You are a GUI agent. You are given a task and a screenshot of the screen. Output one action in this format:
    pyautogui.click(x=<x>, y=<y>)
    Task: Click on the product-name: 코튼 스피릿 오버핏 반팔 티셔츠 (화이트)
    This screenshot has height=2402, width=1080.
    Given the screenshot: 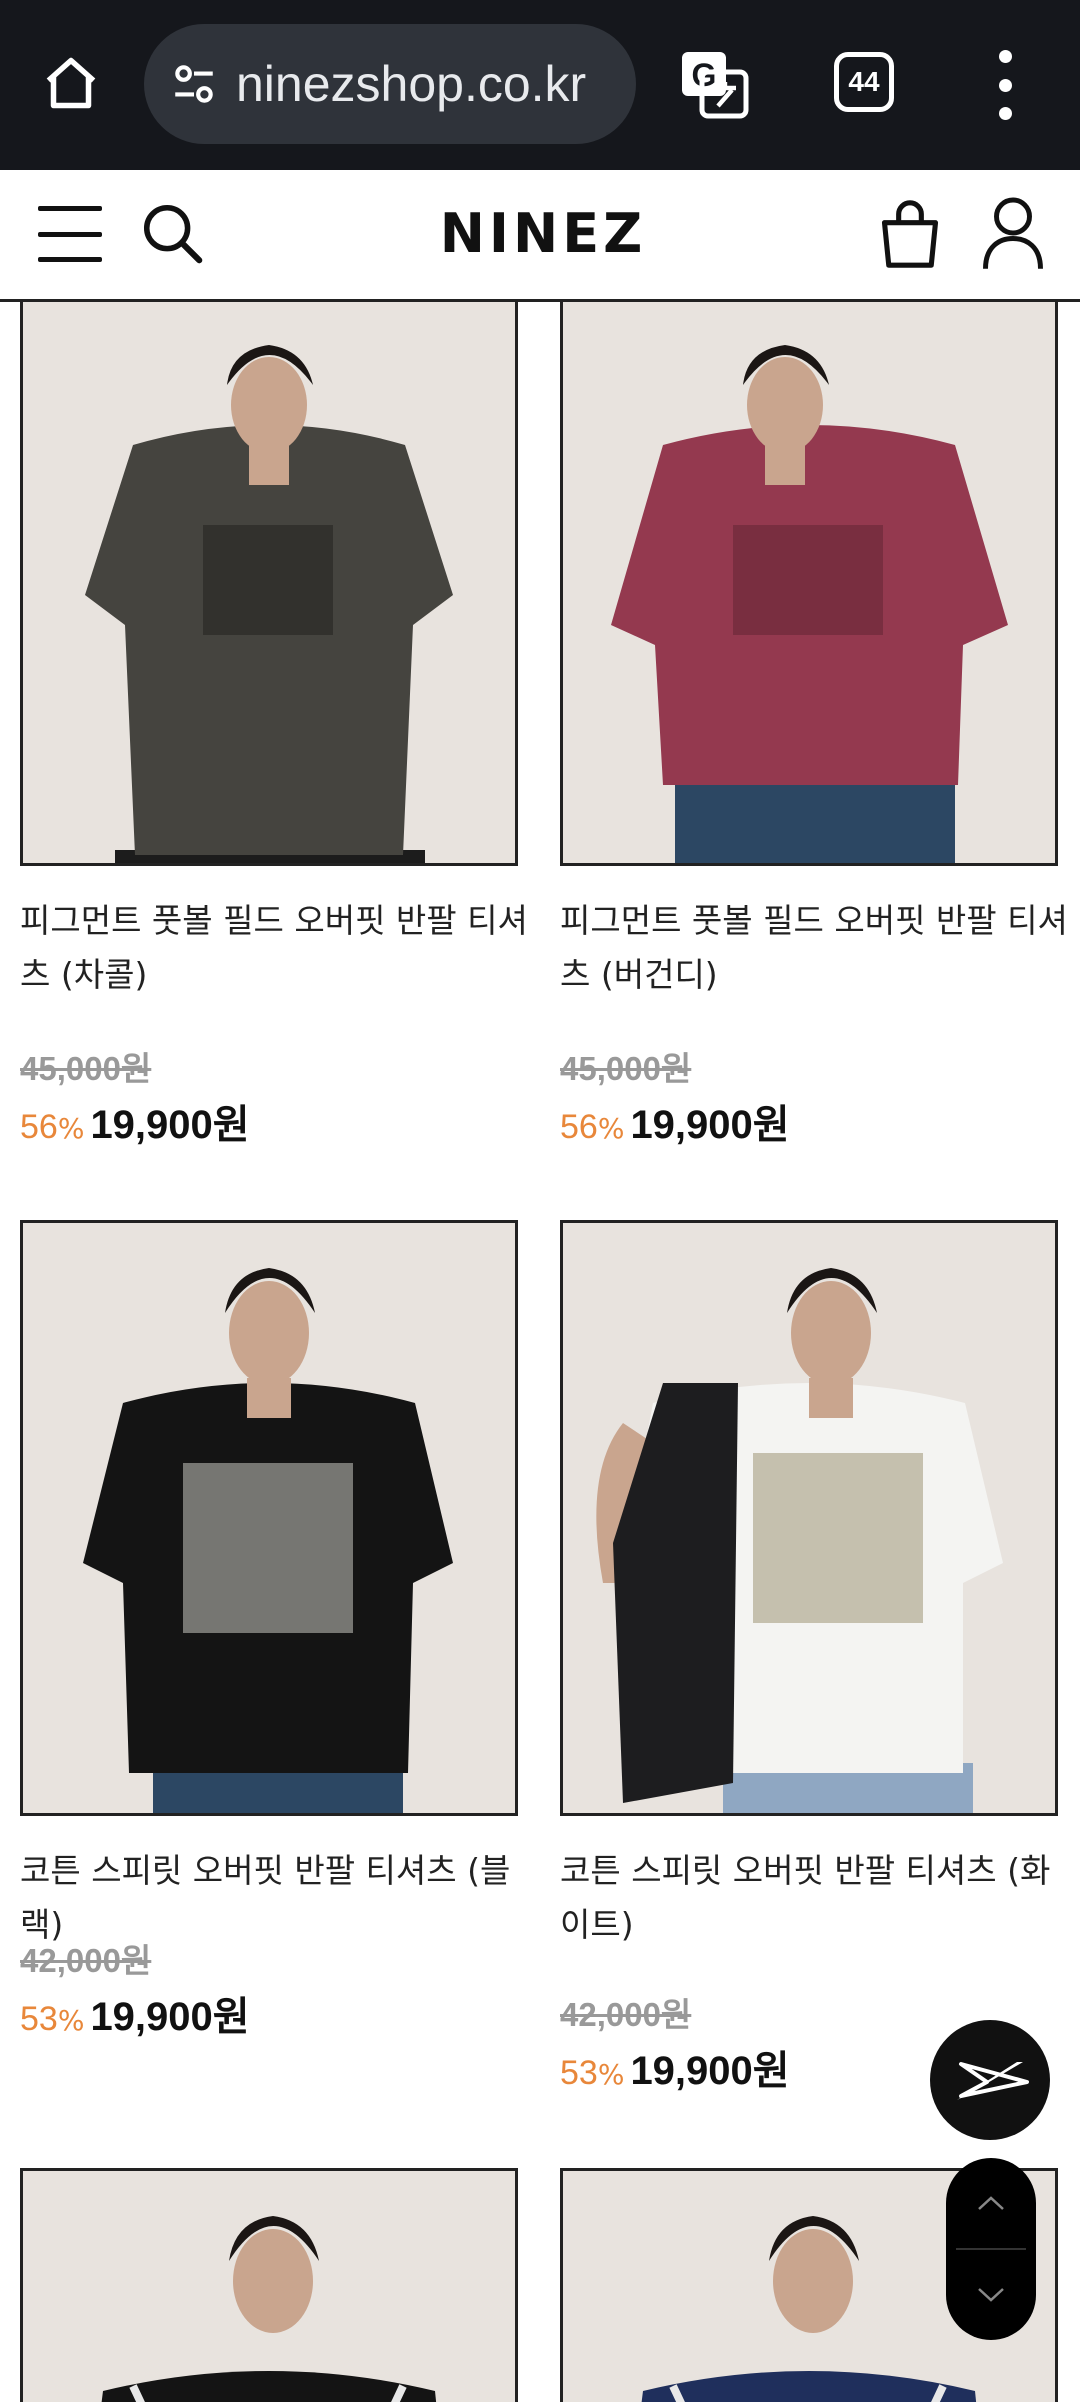 What is the action you would take?
    pyautogui.click(x=820, y=1898)
    